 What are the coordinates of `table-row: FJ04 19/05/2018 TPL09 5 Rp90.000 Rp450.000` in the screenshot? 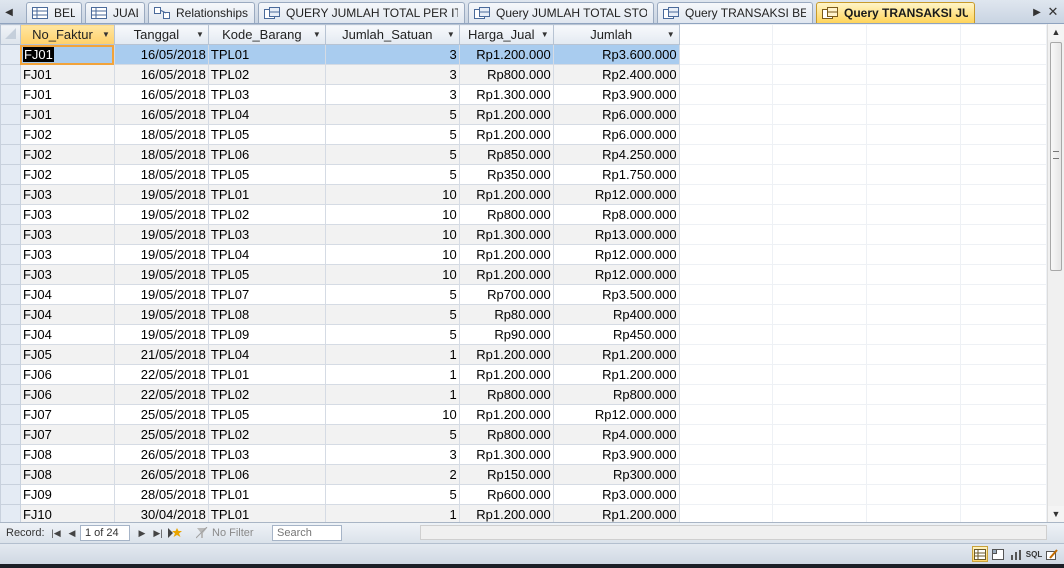 It's located at (523, 334).